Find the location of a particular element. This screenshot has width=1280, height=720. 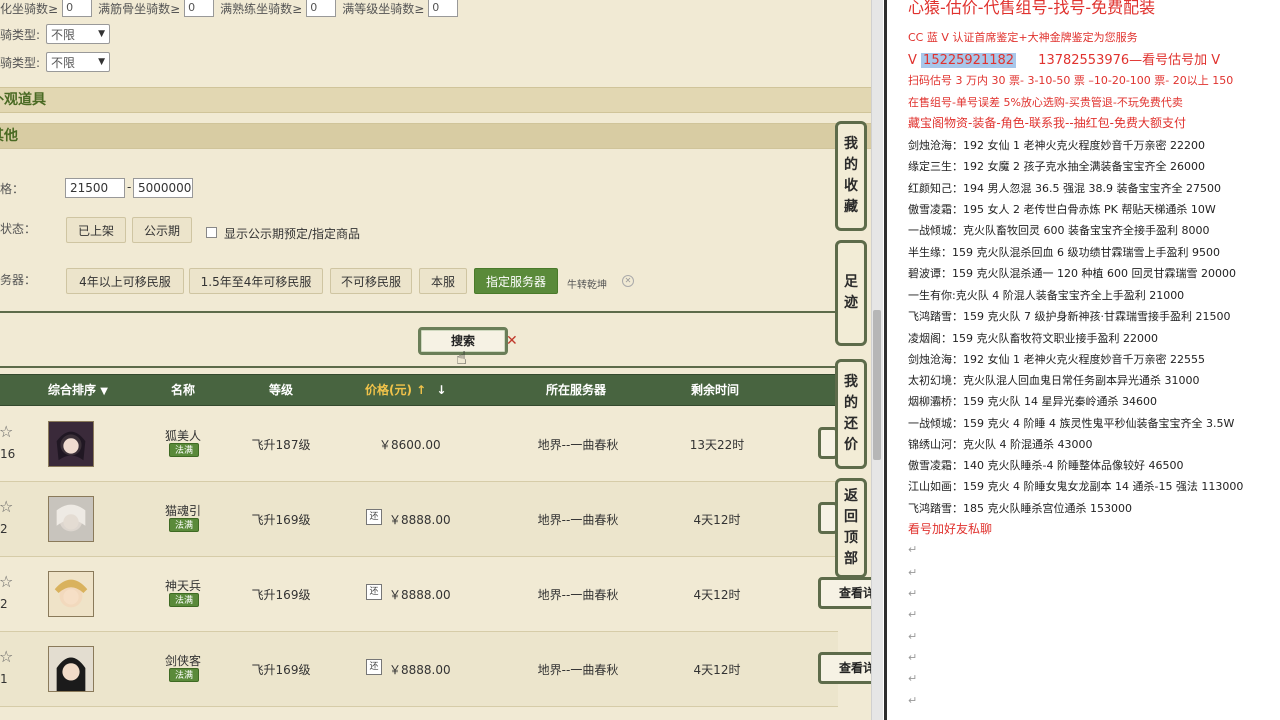

attr-input-2: 0 is located at coordinates (199, 8).